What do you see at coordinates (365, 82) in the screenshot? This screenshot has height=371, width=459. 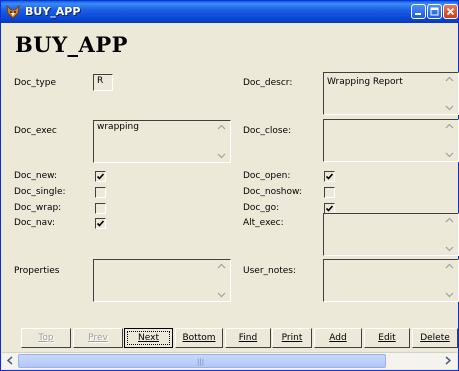 I see `doc-descr-value: Wrapping Report` at bounding box center [365, 82].